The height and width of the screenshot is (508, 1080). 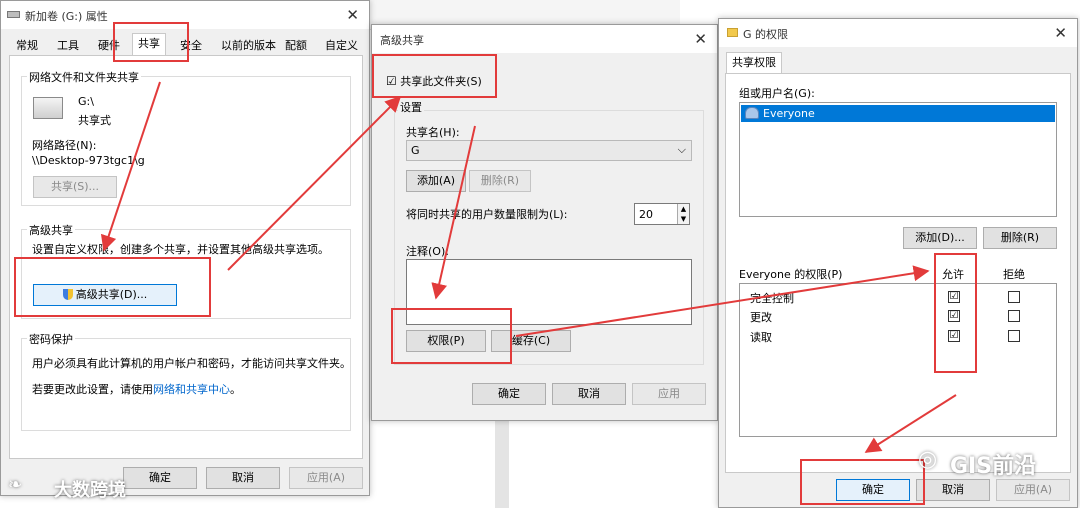 What do you see at coordinates (928, 459) in the screenshot?
I see `watermark-logo-right: ◎` at bounding box center [928, 459].